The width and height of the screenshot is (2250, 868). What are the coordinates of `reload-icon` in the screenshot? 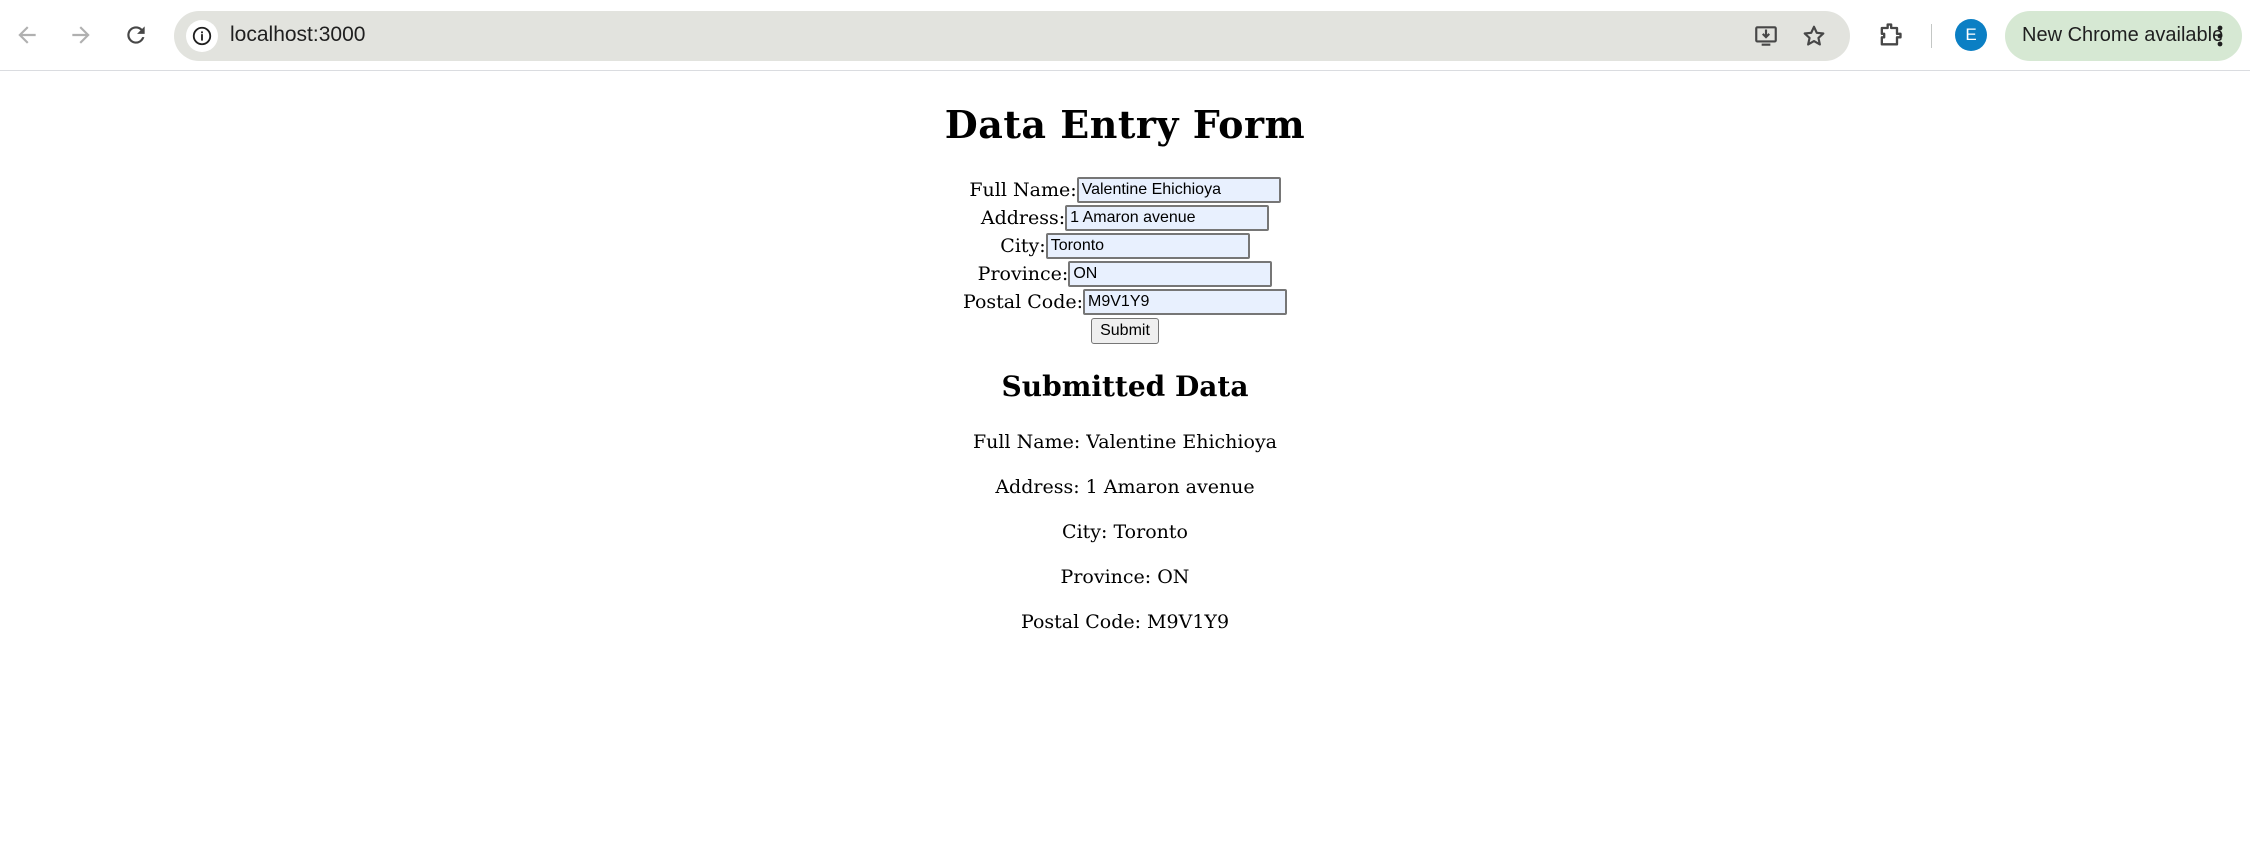 It's located at (136, 35).